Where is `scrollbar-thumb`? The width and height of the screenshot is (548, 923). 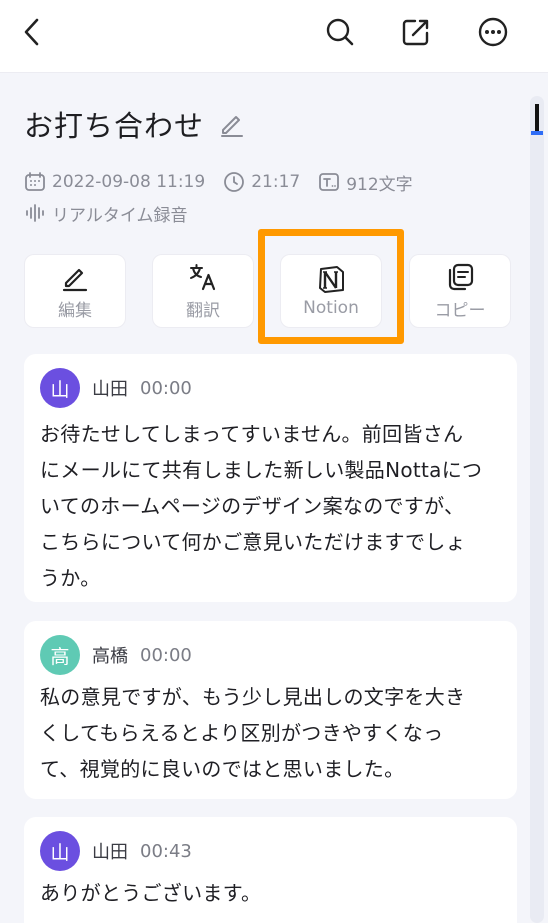 scrollbar-thumb is located at coordinates (537, 119).